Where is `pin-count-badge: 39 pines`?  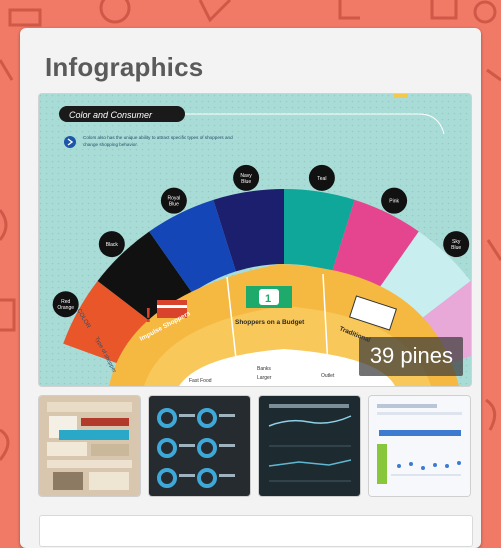 pin-count-badge: 39 pines is located at coordinates (410, 356).